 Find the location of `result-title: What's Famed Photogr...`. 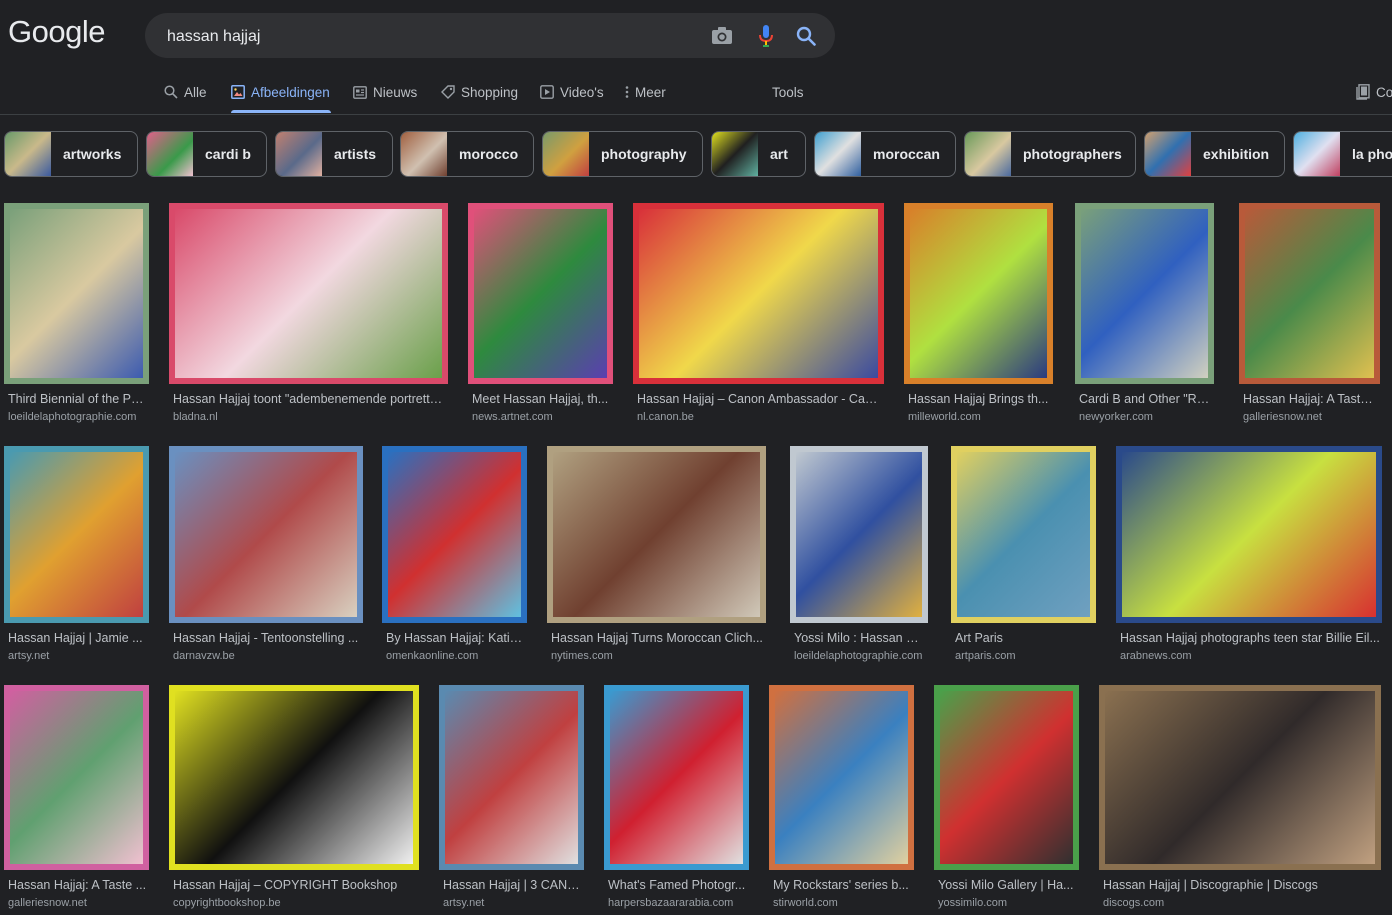

result-title: What's Famed Photogr... is located at coordinates (677, 885).